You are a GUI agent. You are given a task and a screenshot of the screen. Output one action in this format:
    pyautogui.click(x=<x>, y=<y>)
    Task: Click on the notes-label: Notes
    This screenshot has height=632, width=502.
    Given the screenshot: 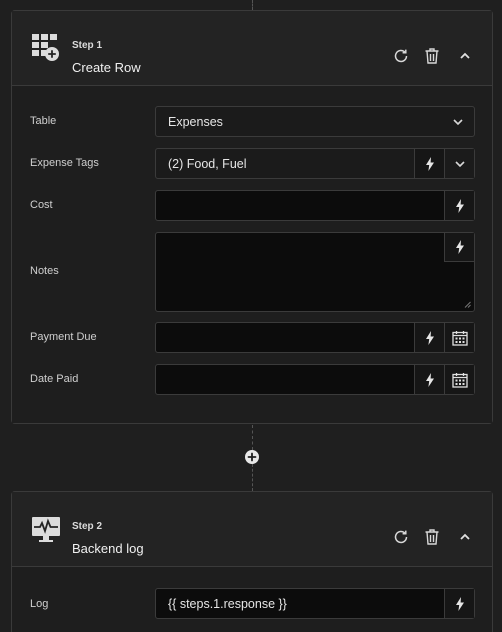 What is the action you would take?
    pyautogui.click(x=44, y=271)
    